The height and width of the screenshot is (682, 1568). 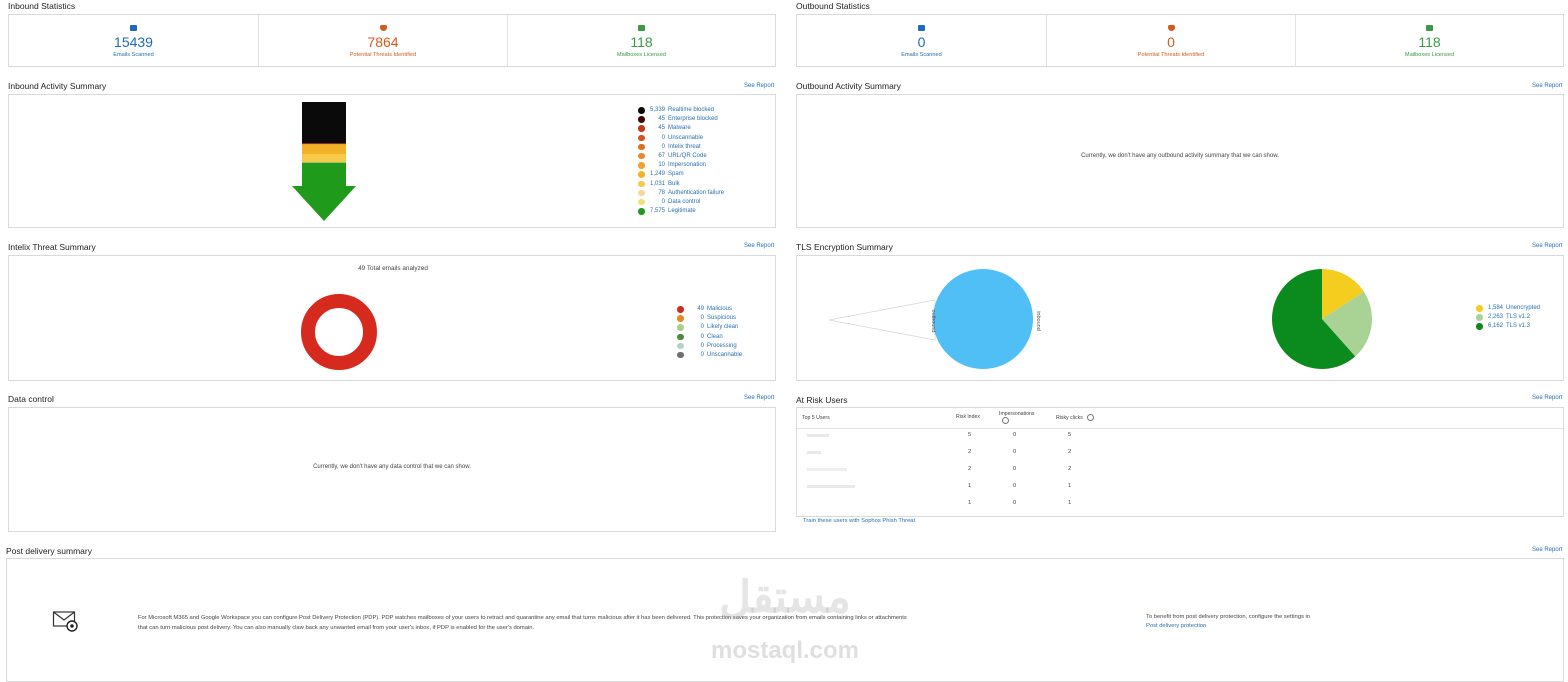 I want to click on watermark-latin: mostaql.com, so click(x=785, y=650).